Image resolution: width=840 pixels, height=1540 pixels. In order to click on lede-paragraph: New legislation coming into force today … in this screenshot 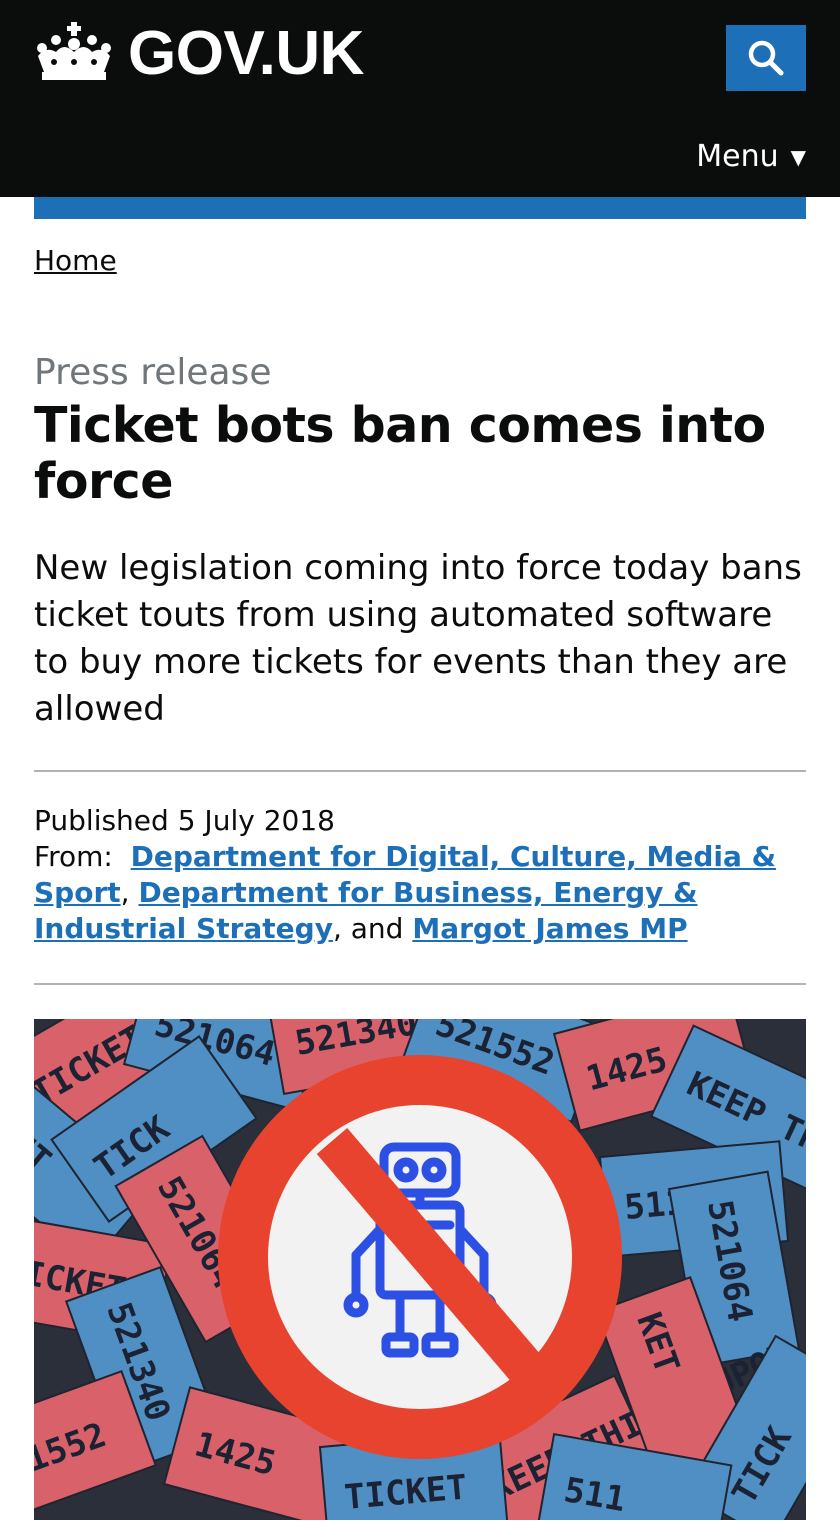, I will do `click(418, 638)`.